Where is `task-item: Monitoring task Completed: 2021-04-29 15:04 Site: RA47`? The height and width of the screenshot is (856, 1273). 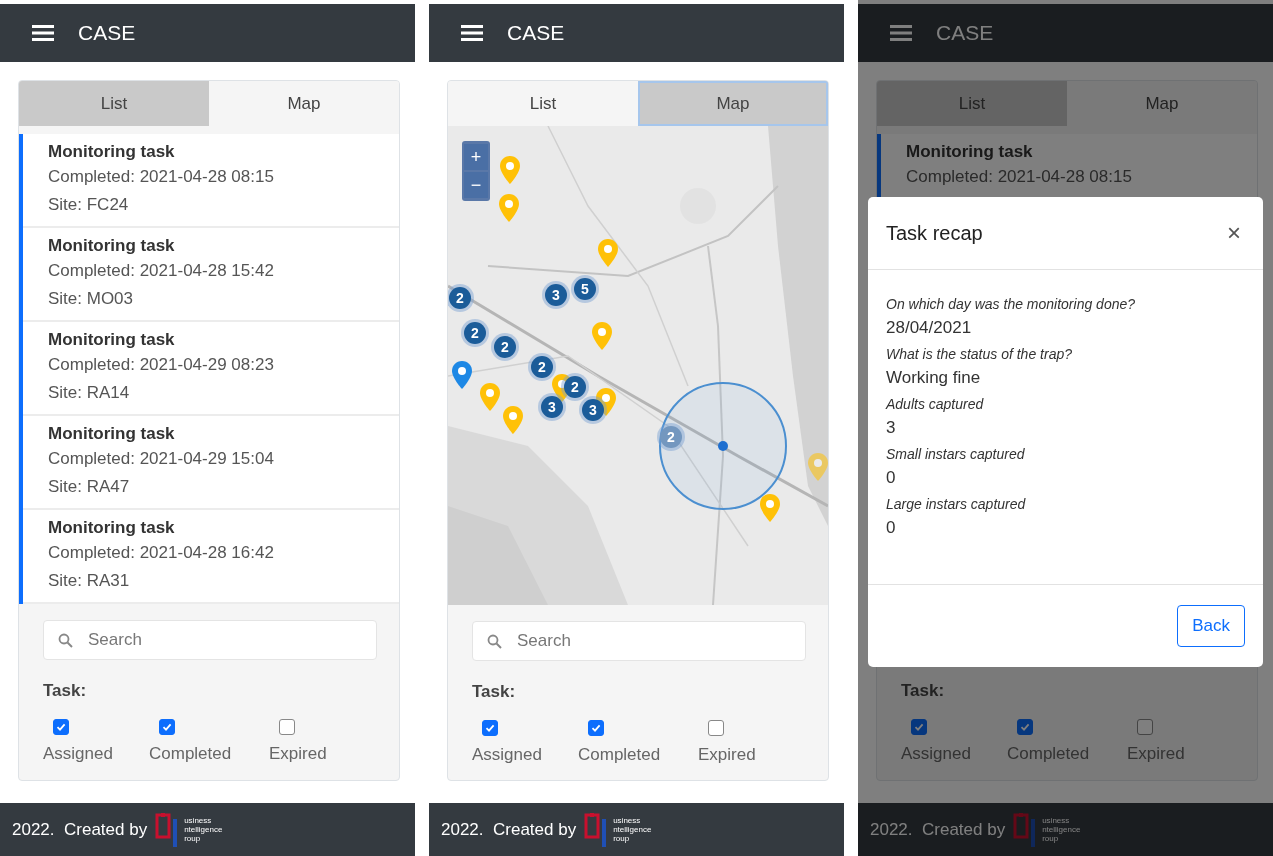 task-item: Monitoring task Completed: 2021-04-29 15:04 Site: RA47 is located at coordinates (211, 462).